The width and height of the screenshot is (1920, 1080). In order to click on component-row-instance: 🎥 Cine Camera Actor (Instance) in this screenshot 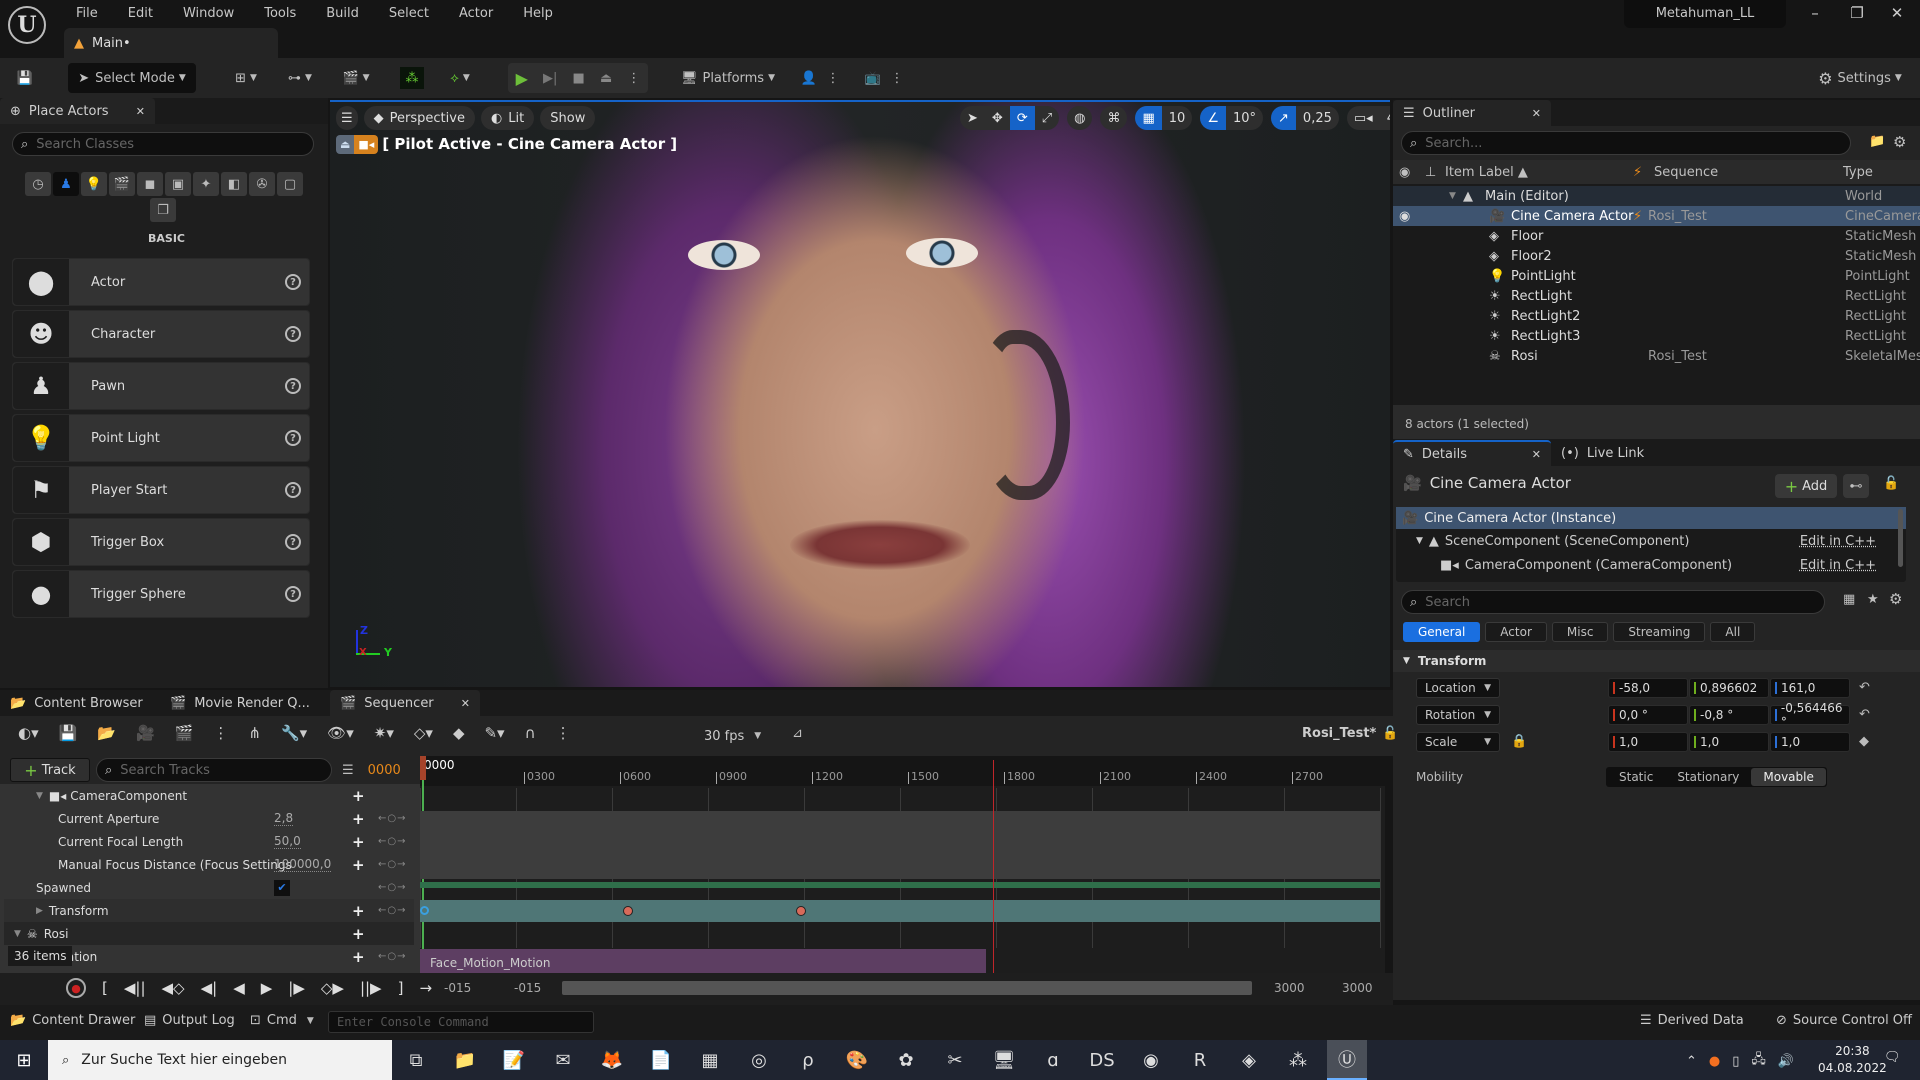, I will do `click(1651, 518)`.